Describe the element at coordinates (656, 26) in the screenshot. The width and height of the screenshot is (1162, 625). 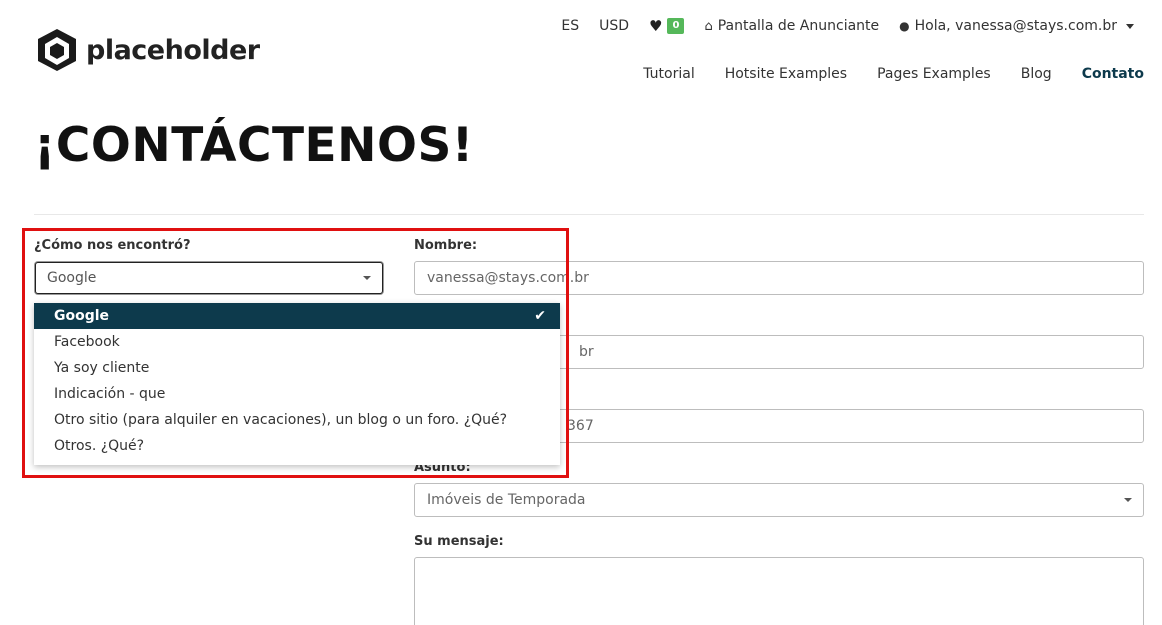
I see `heart-icon: ♥` at that location.